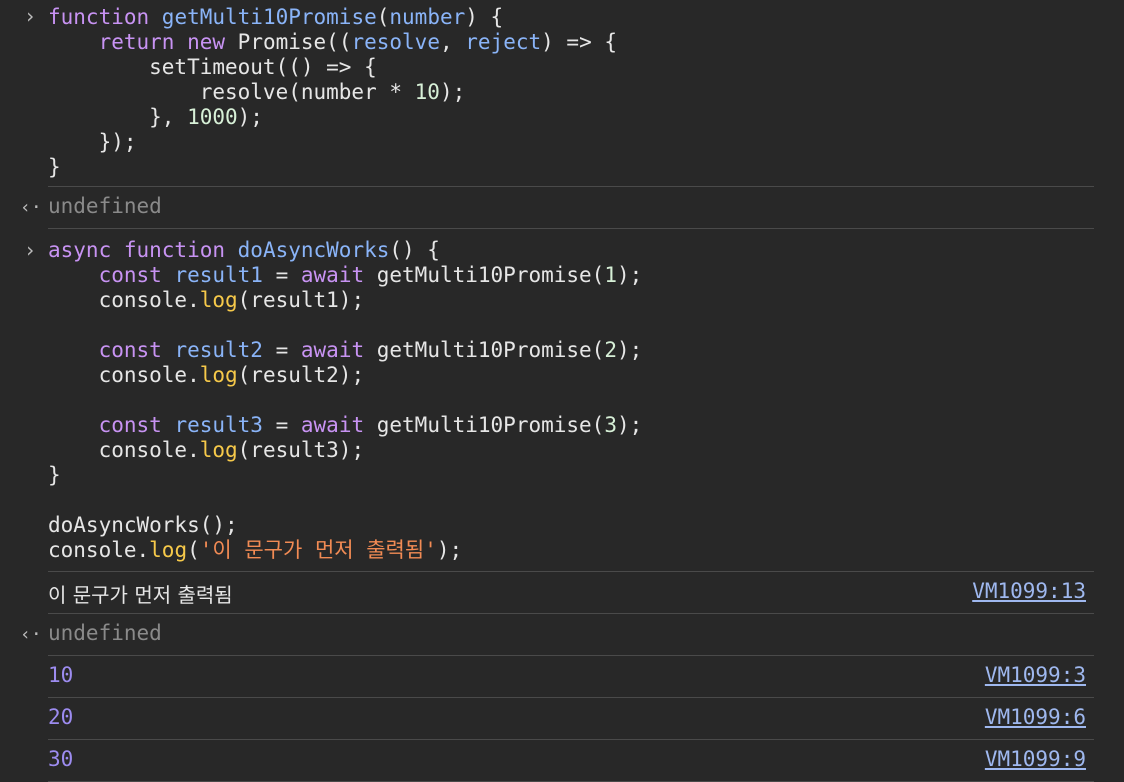  What do you see at coordinates (452, 42) in the screenshot?
I see `code-token: ,` at bounding box center [452, 42].